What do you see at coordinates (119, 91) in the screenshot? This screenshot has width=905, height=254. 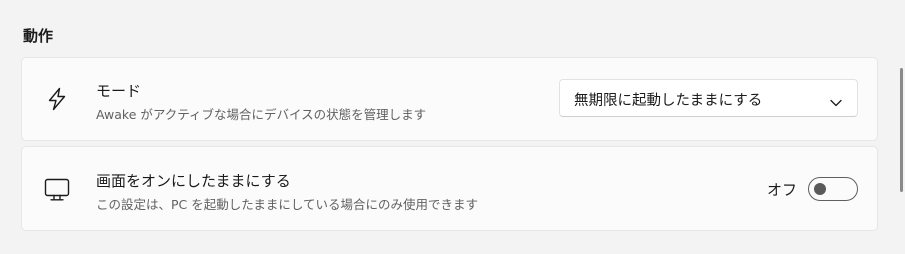 I see `mode-title: モード` at bounding box center [119, 91].